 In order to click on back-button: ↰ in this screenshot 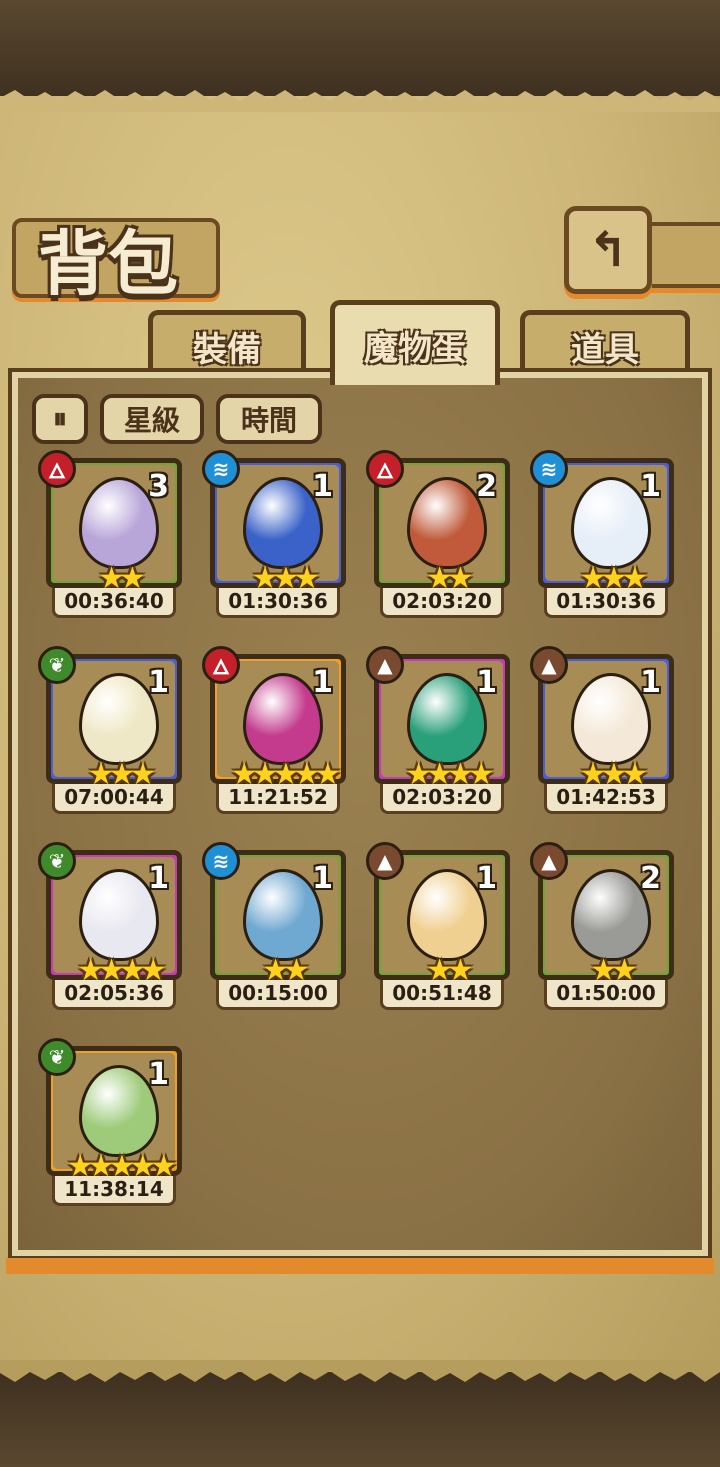, I will do `click(608, 250)`.